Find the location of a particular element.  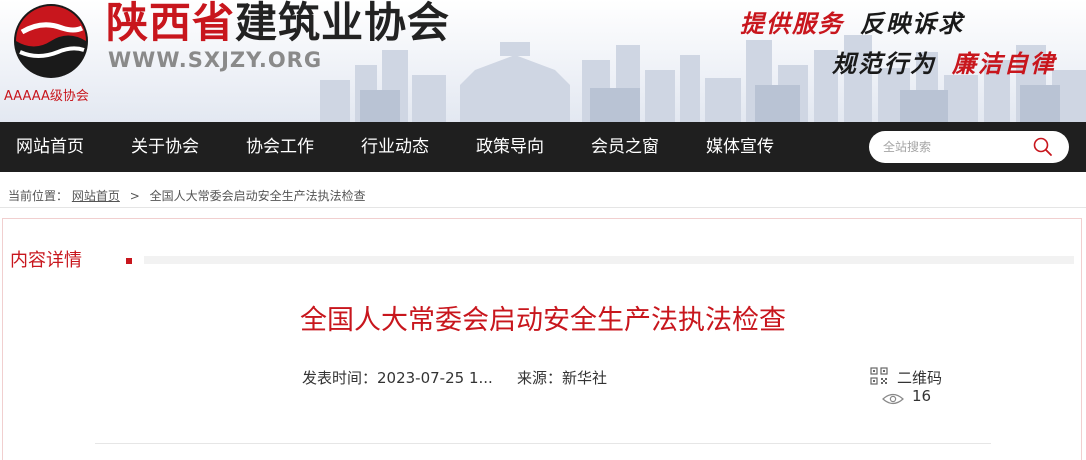

article-title: 全国人大常委会启动安全生产法执法检查 is located at coordinates (543, 320).